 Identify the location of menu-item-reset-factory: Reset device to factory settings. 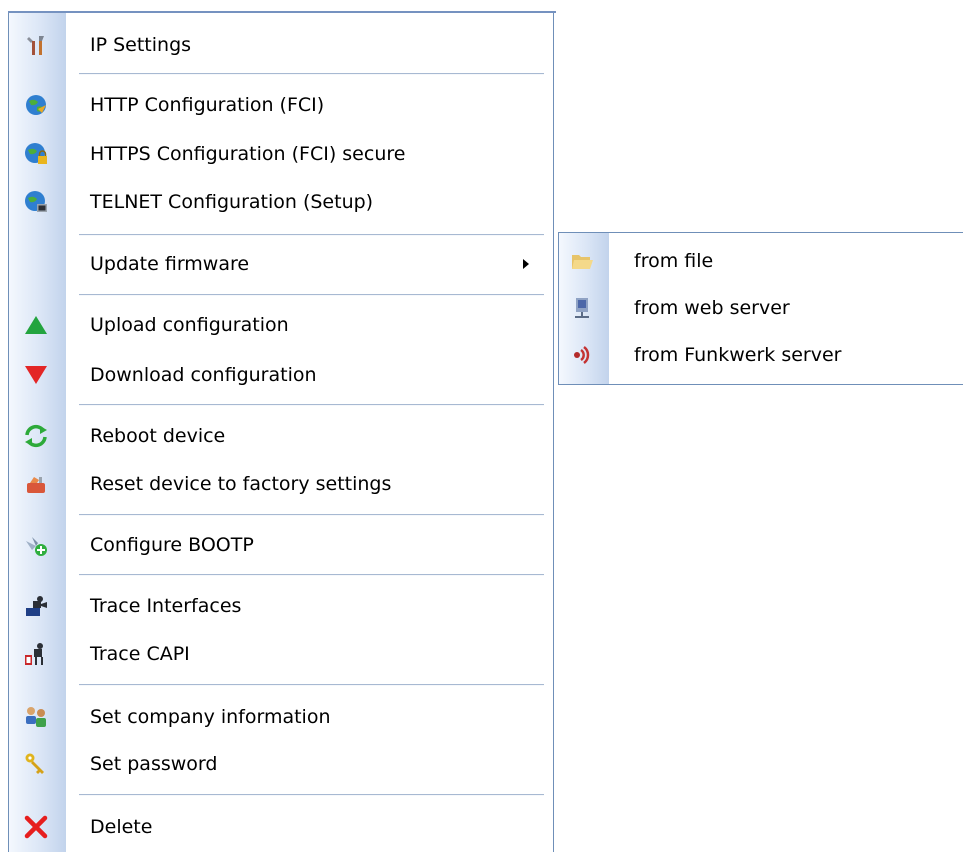
(281, 484).